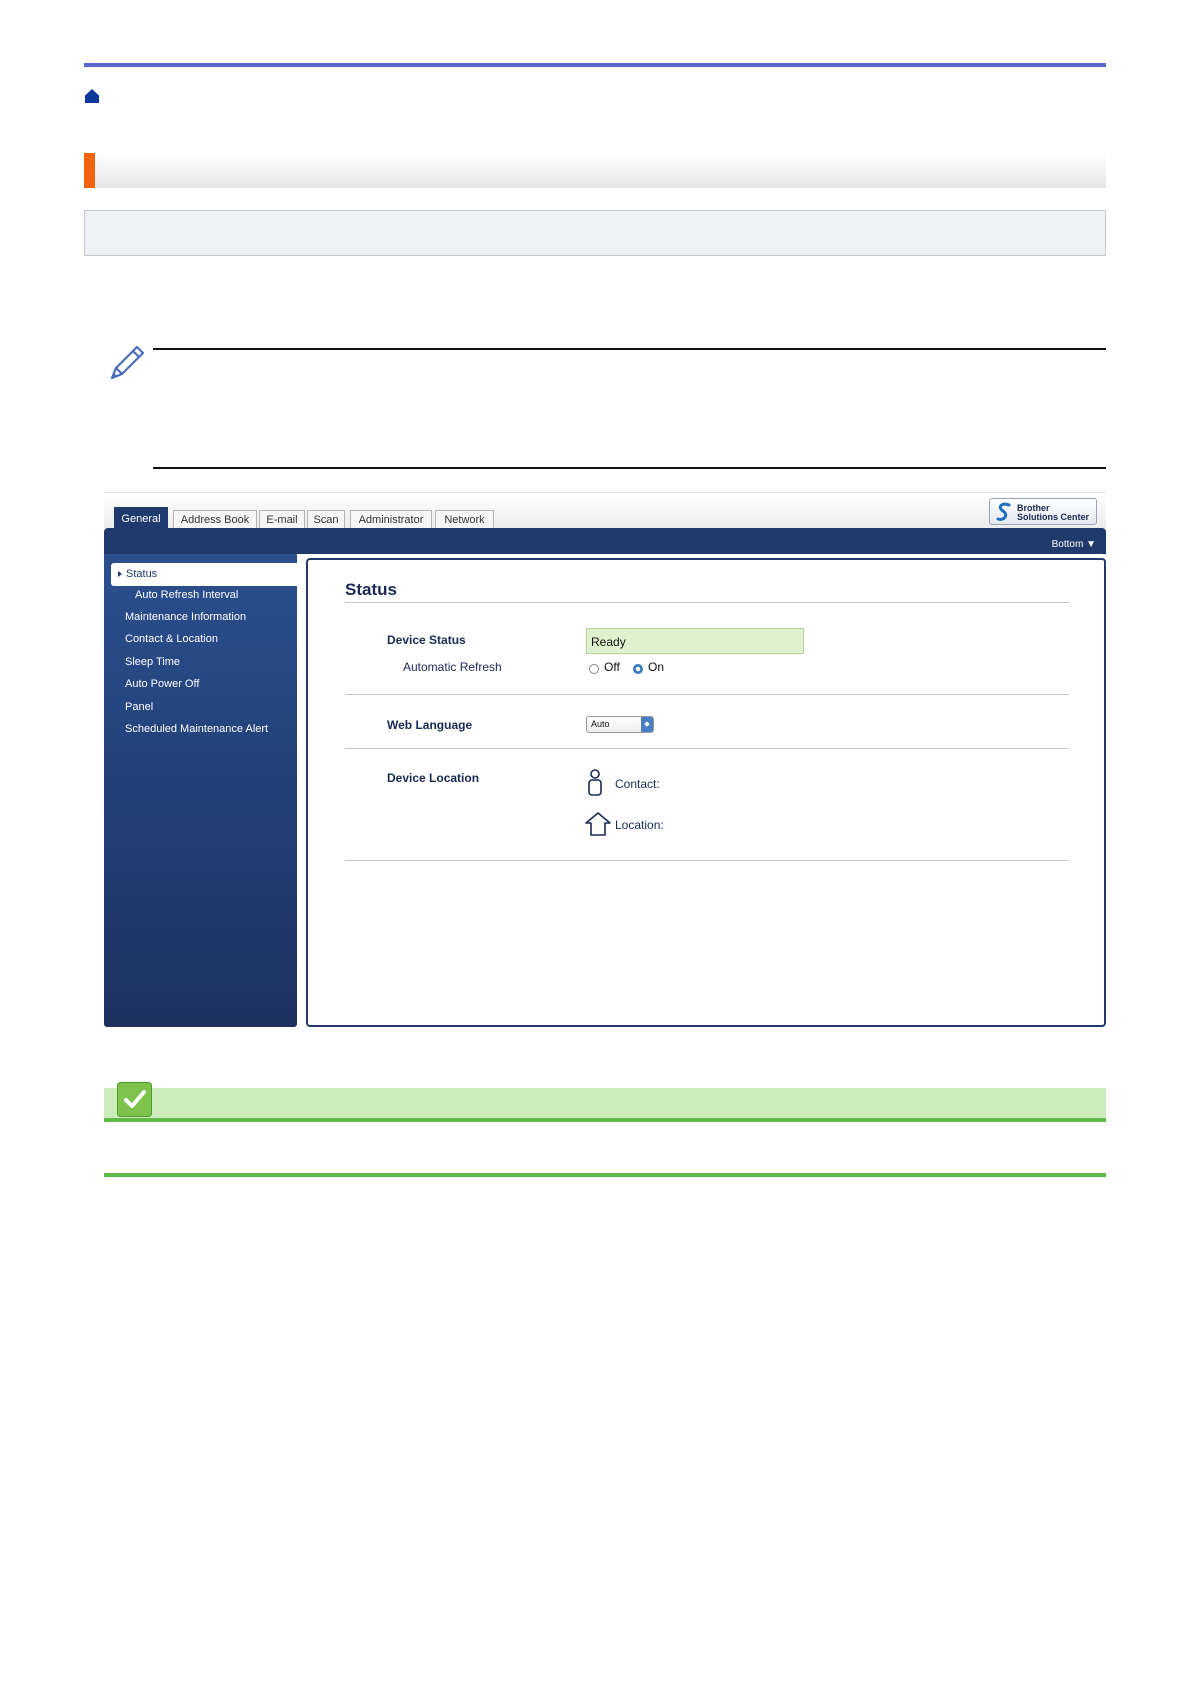 This screenshot has height=1685, width=1192. Describe the element at coordinates (595, 170) in the screenshot. I see `section-heading-bar` at that location.